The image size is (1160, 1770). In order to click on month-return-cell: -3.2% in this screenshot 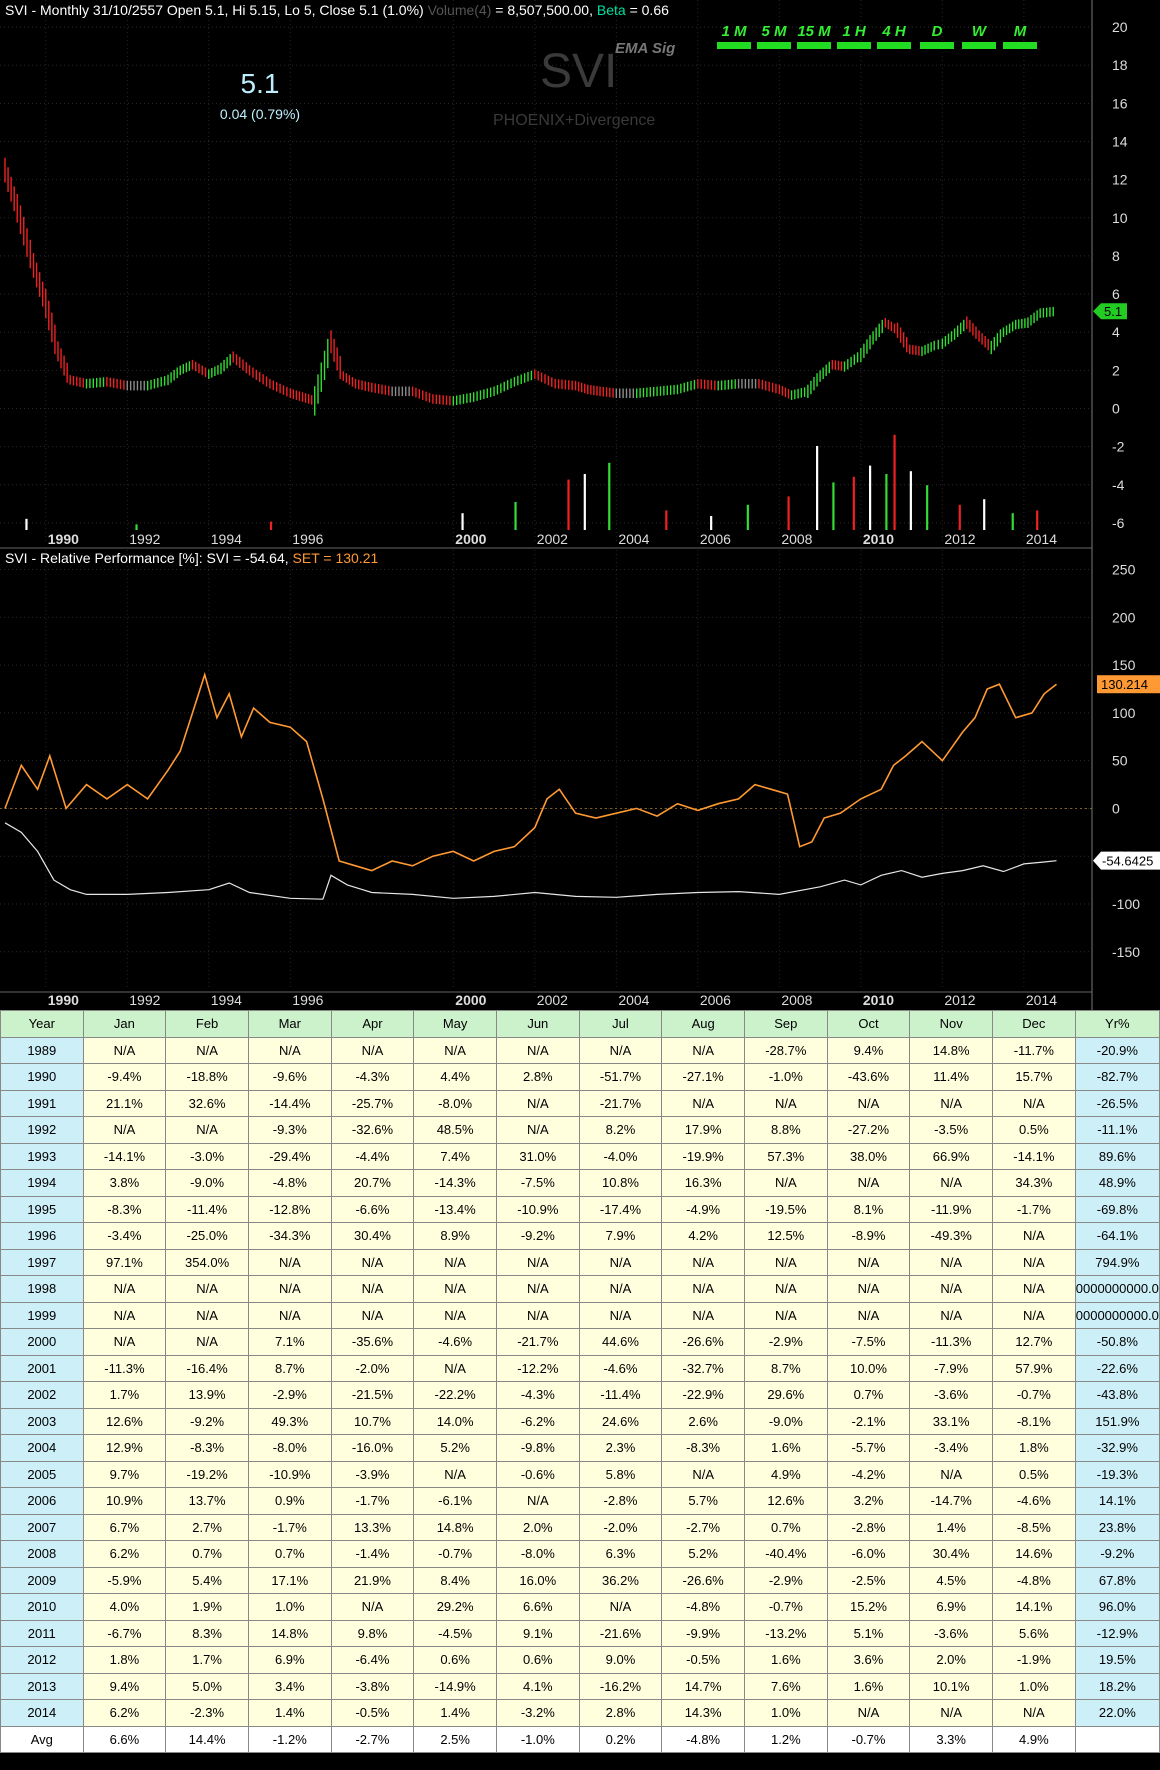, I will do `click(537, 1713)`.